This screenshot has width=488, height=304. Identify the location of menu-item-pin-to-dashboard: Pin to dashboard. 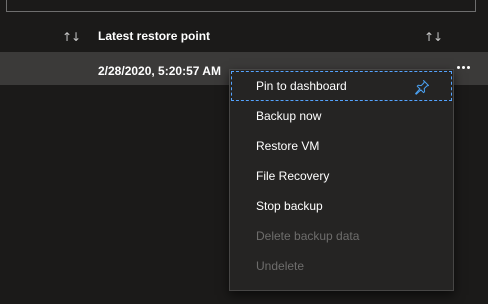
(341, 86).